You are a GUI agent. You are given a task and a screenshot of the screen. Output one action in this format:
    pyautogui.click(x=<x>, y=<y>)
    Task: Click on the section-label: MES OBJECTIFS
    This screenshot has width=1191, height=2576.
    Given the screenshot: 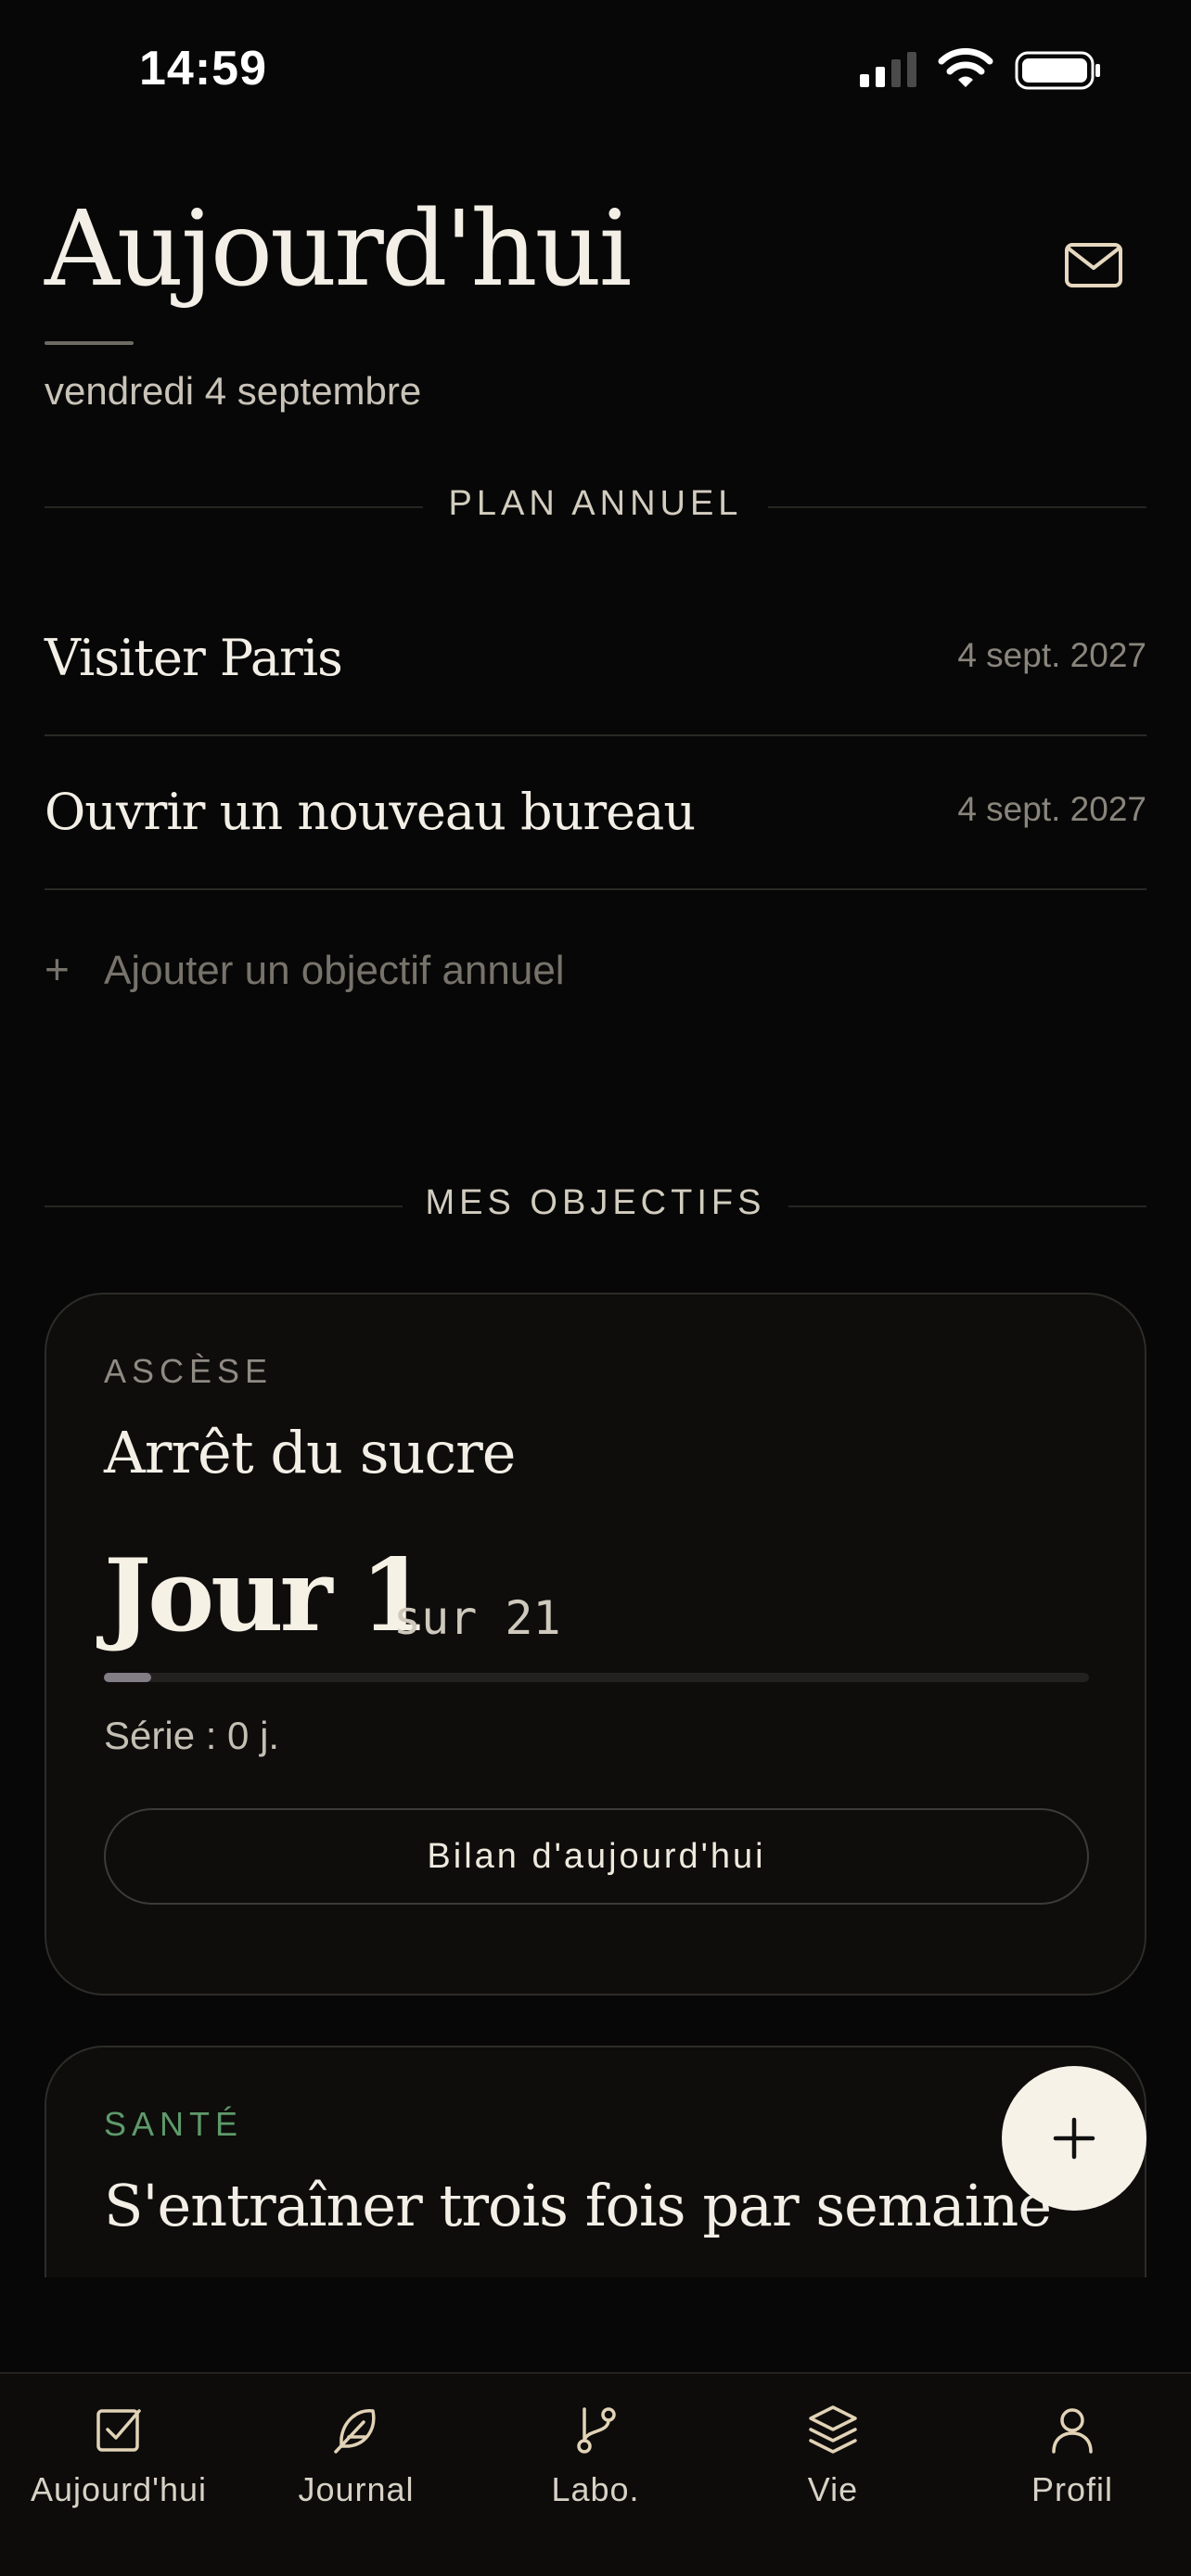 What is the action you would take?
    pyautogui.click(x=595, y=1203)
    